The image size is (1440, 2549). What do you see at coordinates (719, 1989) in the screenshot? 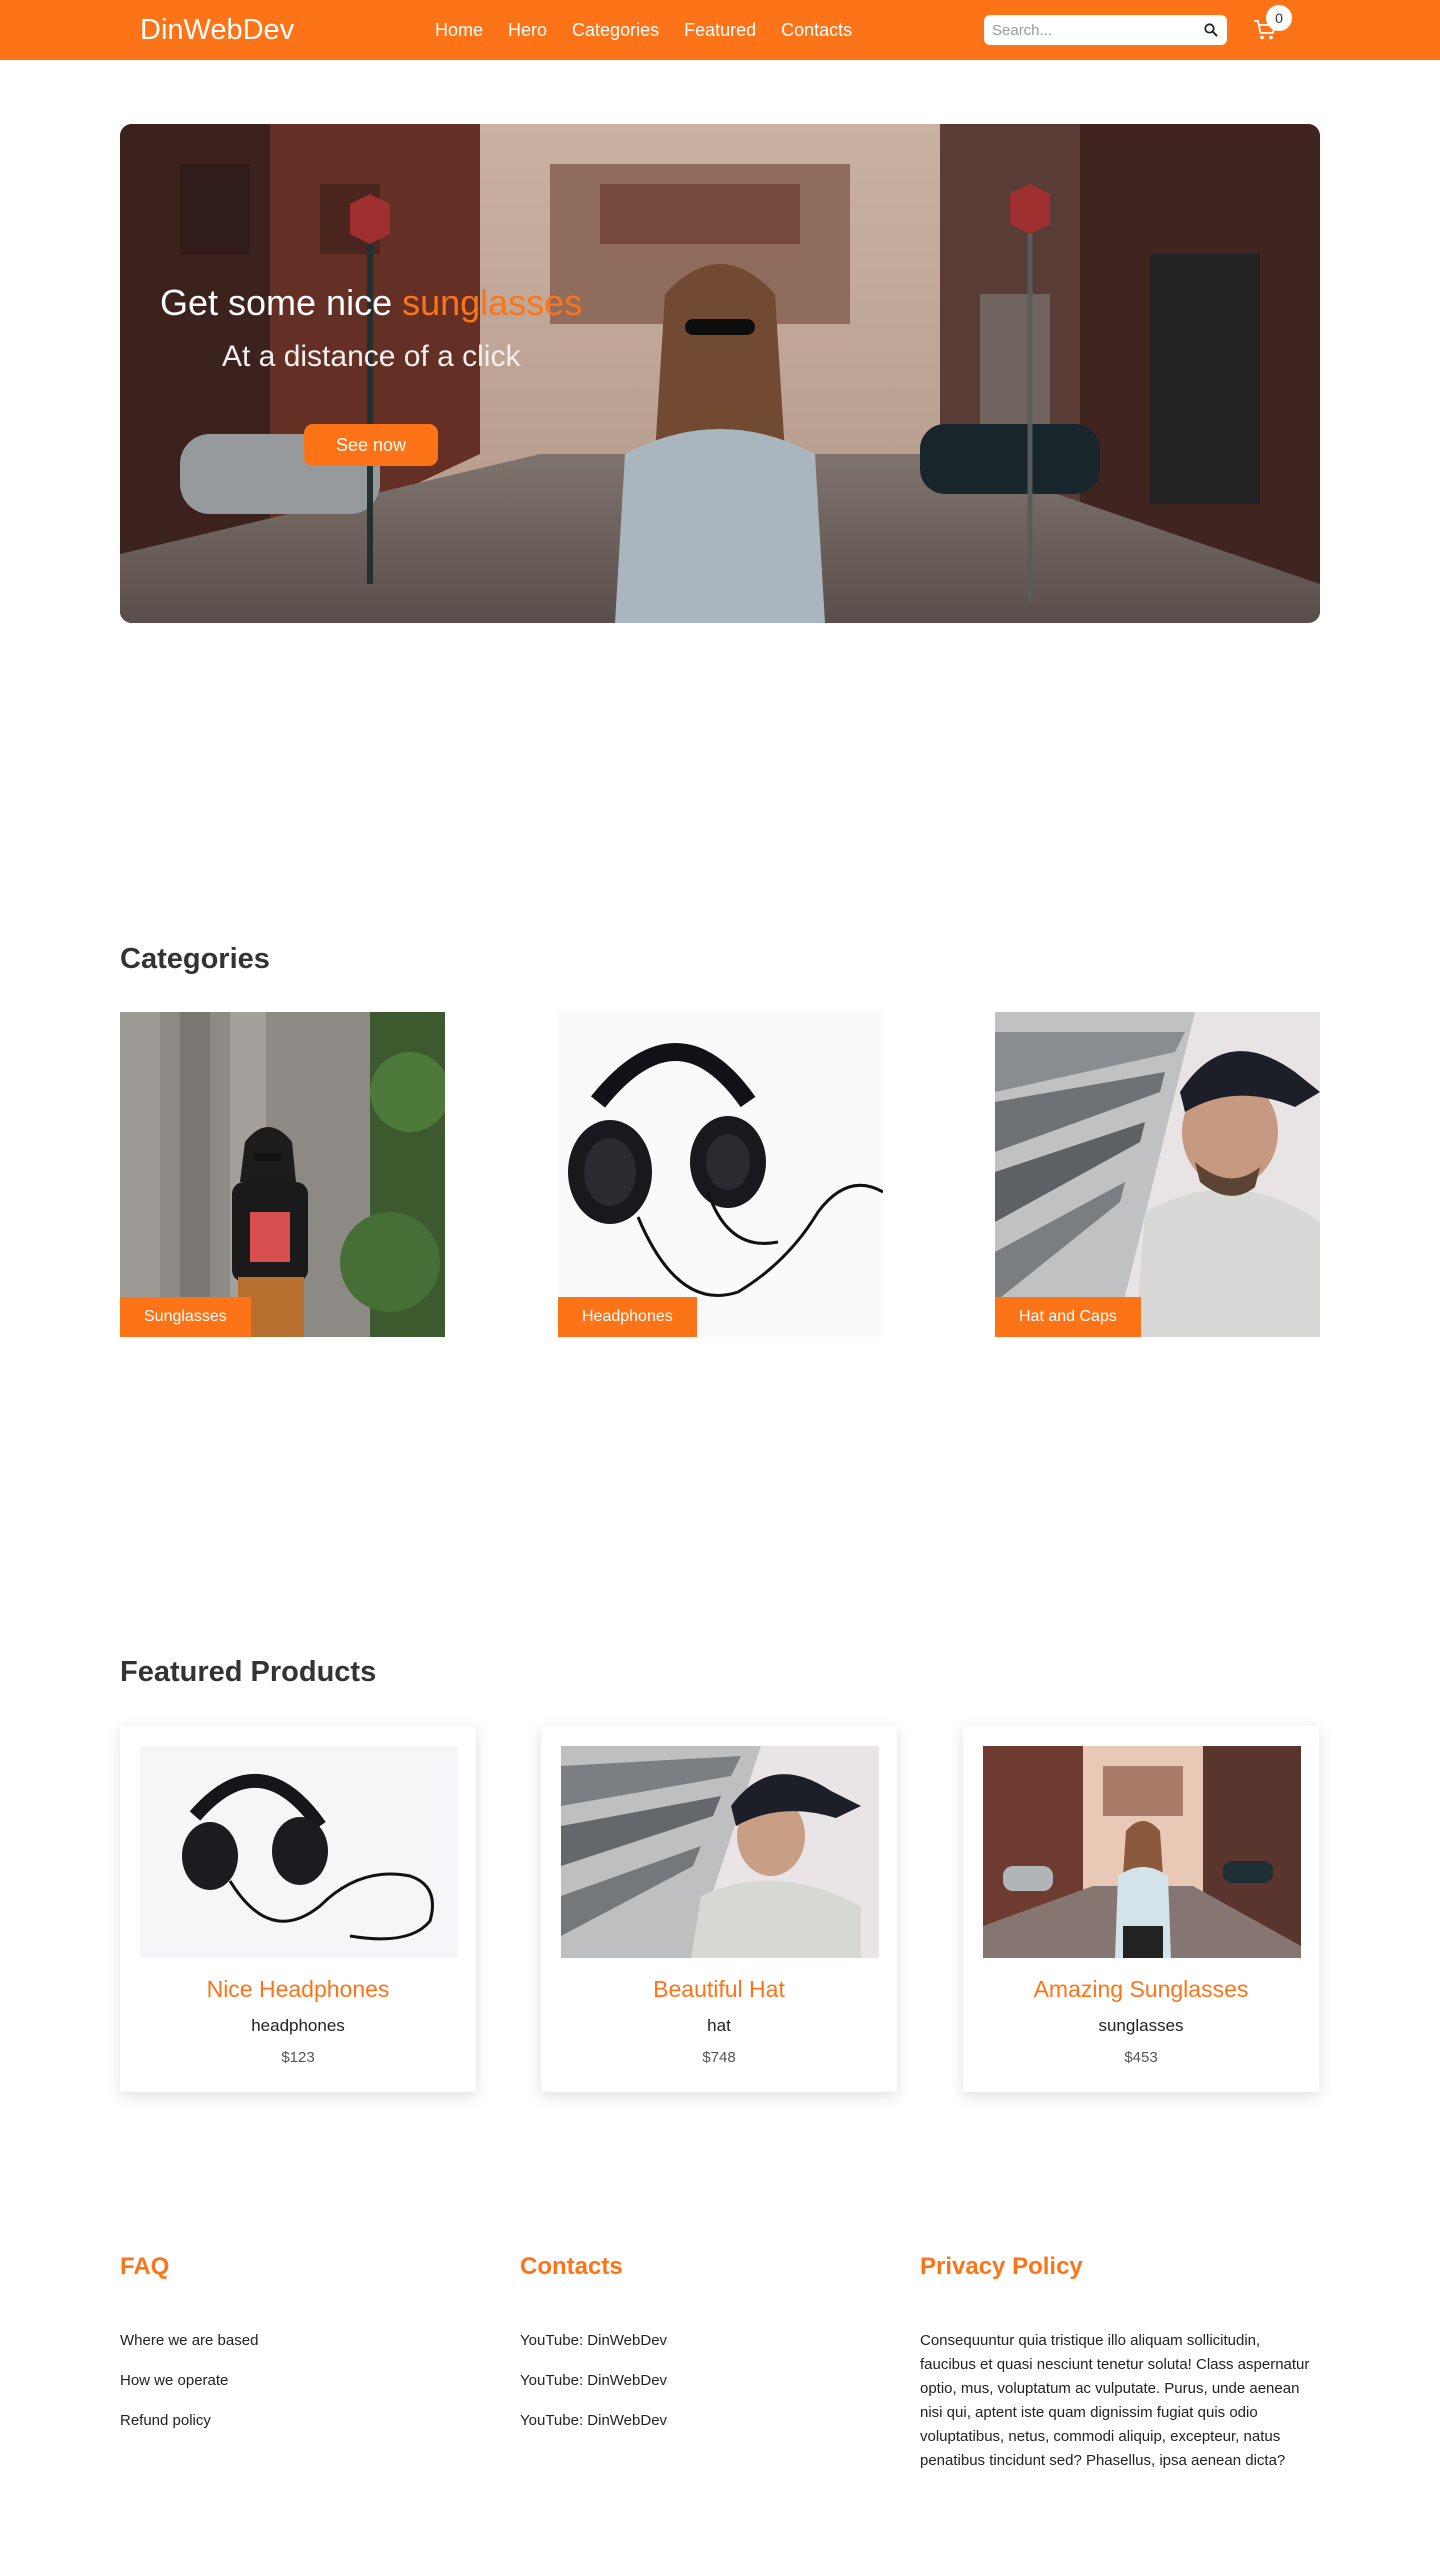
I see `product-name: Beautiful Hat` at bounding box center [719, 1989].